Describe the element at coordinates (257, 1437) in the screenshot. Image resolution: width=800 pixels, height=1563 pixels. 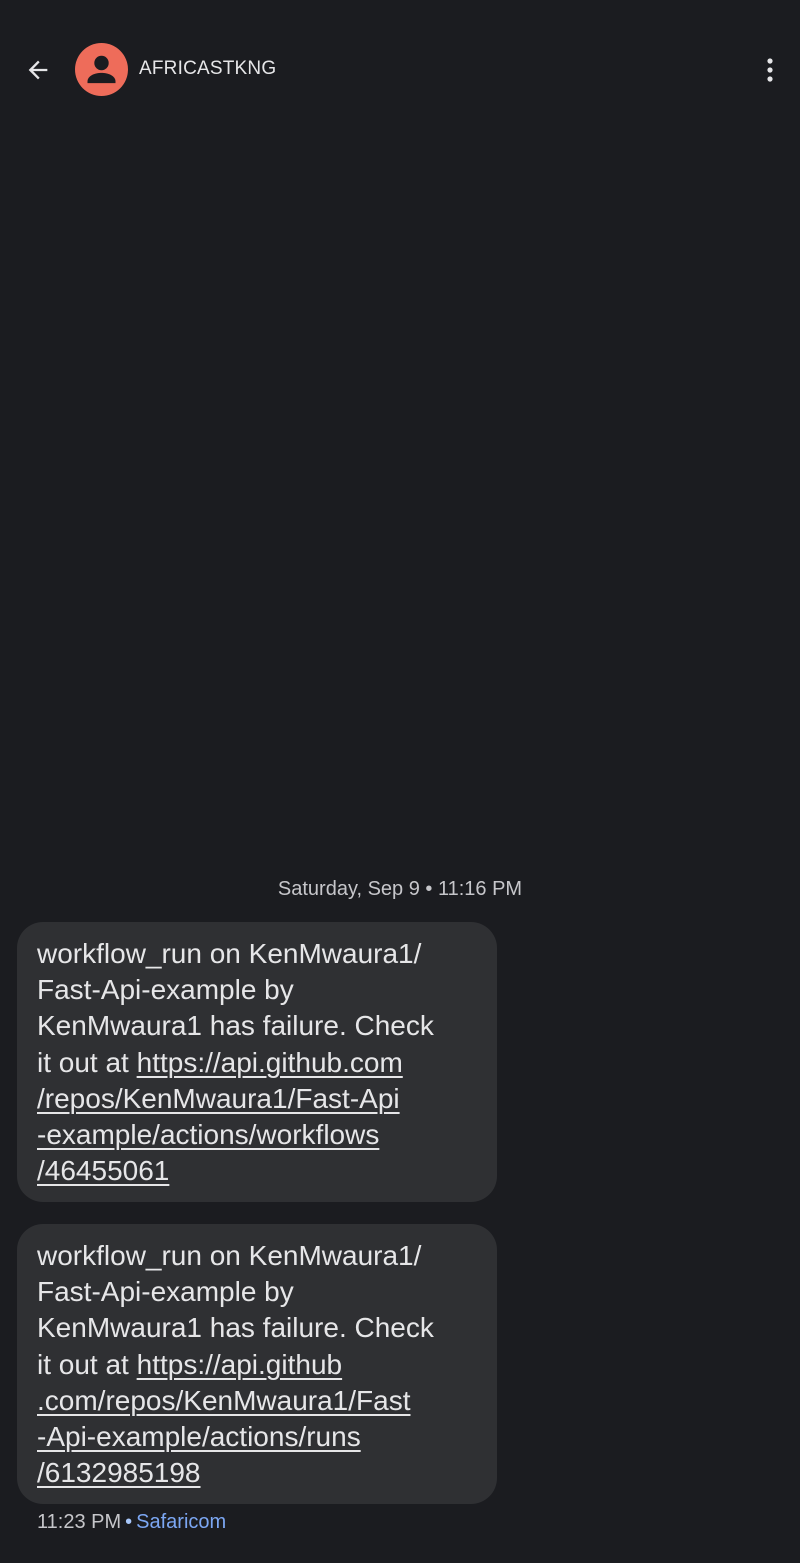
I see `message-link: -Api-example/actions/runs` at that location.